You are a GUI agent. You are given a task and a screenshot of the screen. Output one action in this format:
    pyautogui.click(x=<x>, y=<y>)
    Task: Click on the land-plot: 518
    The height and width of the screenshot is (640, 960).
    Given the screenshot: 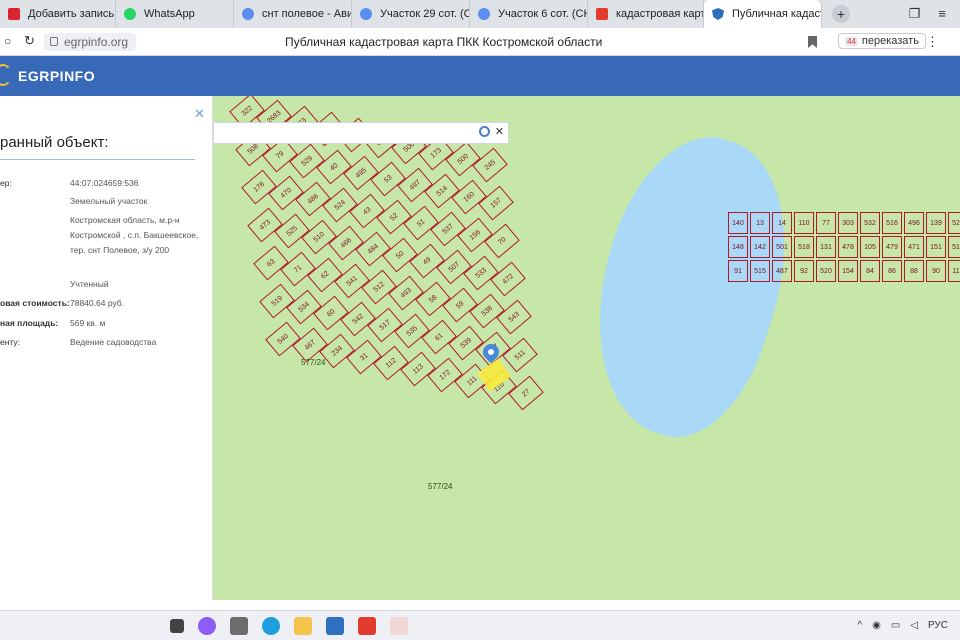 What is the action you would take?
    pyautogui.click(x=804, y=247)
    